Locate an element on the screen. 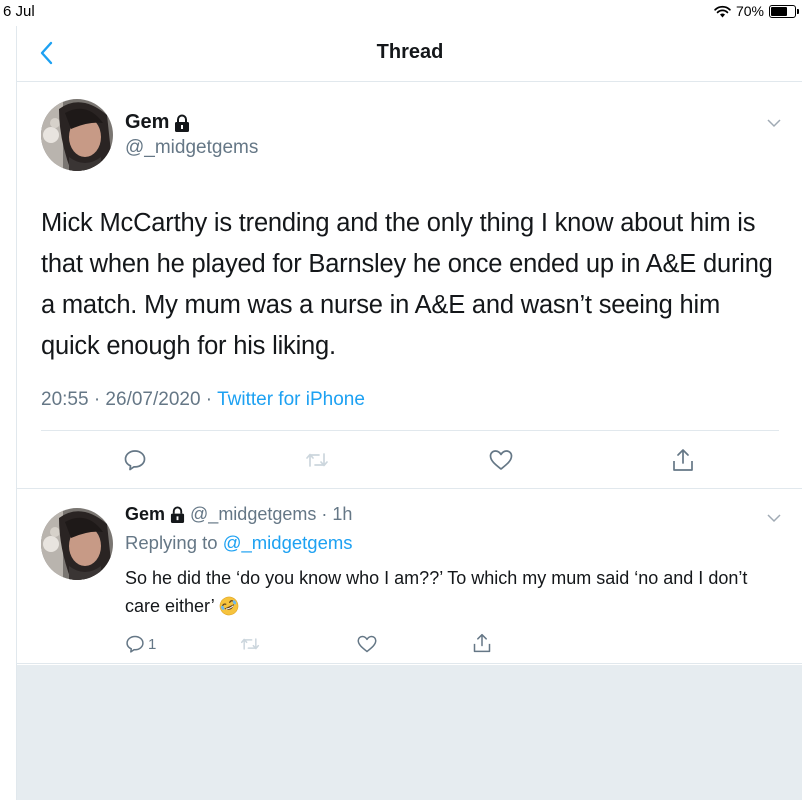 The image size is (802, 800). nav-bar: Thread is located at coordinates (409, 54).